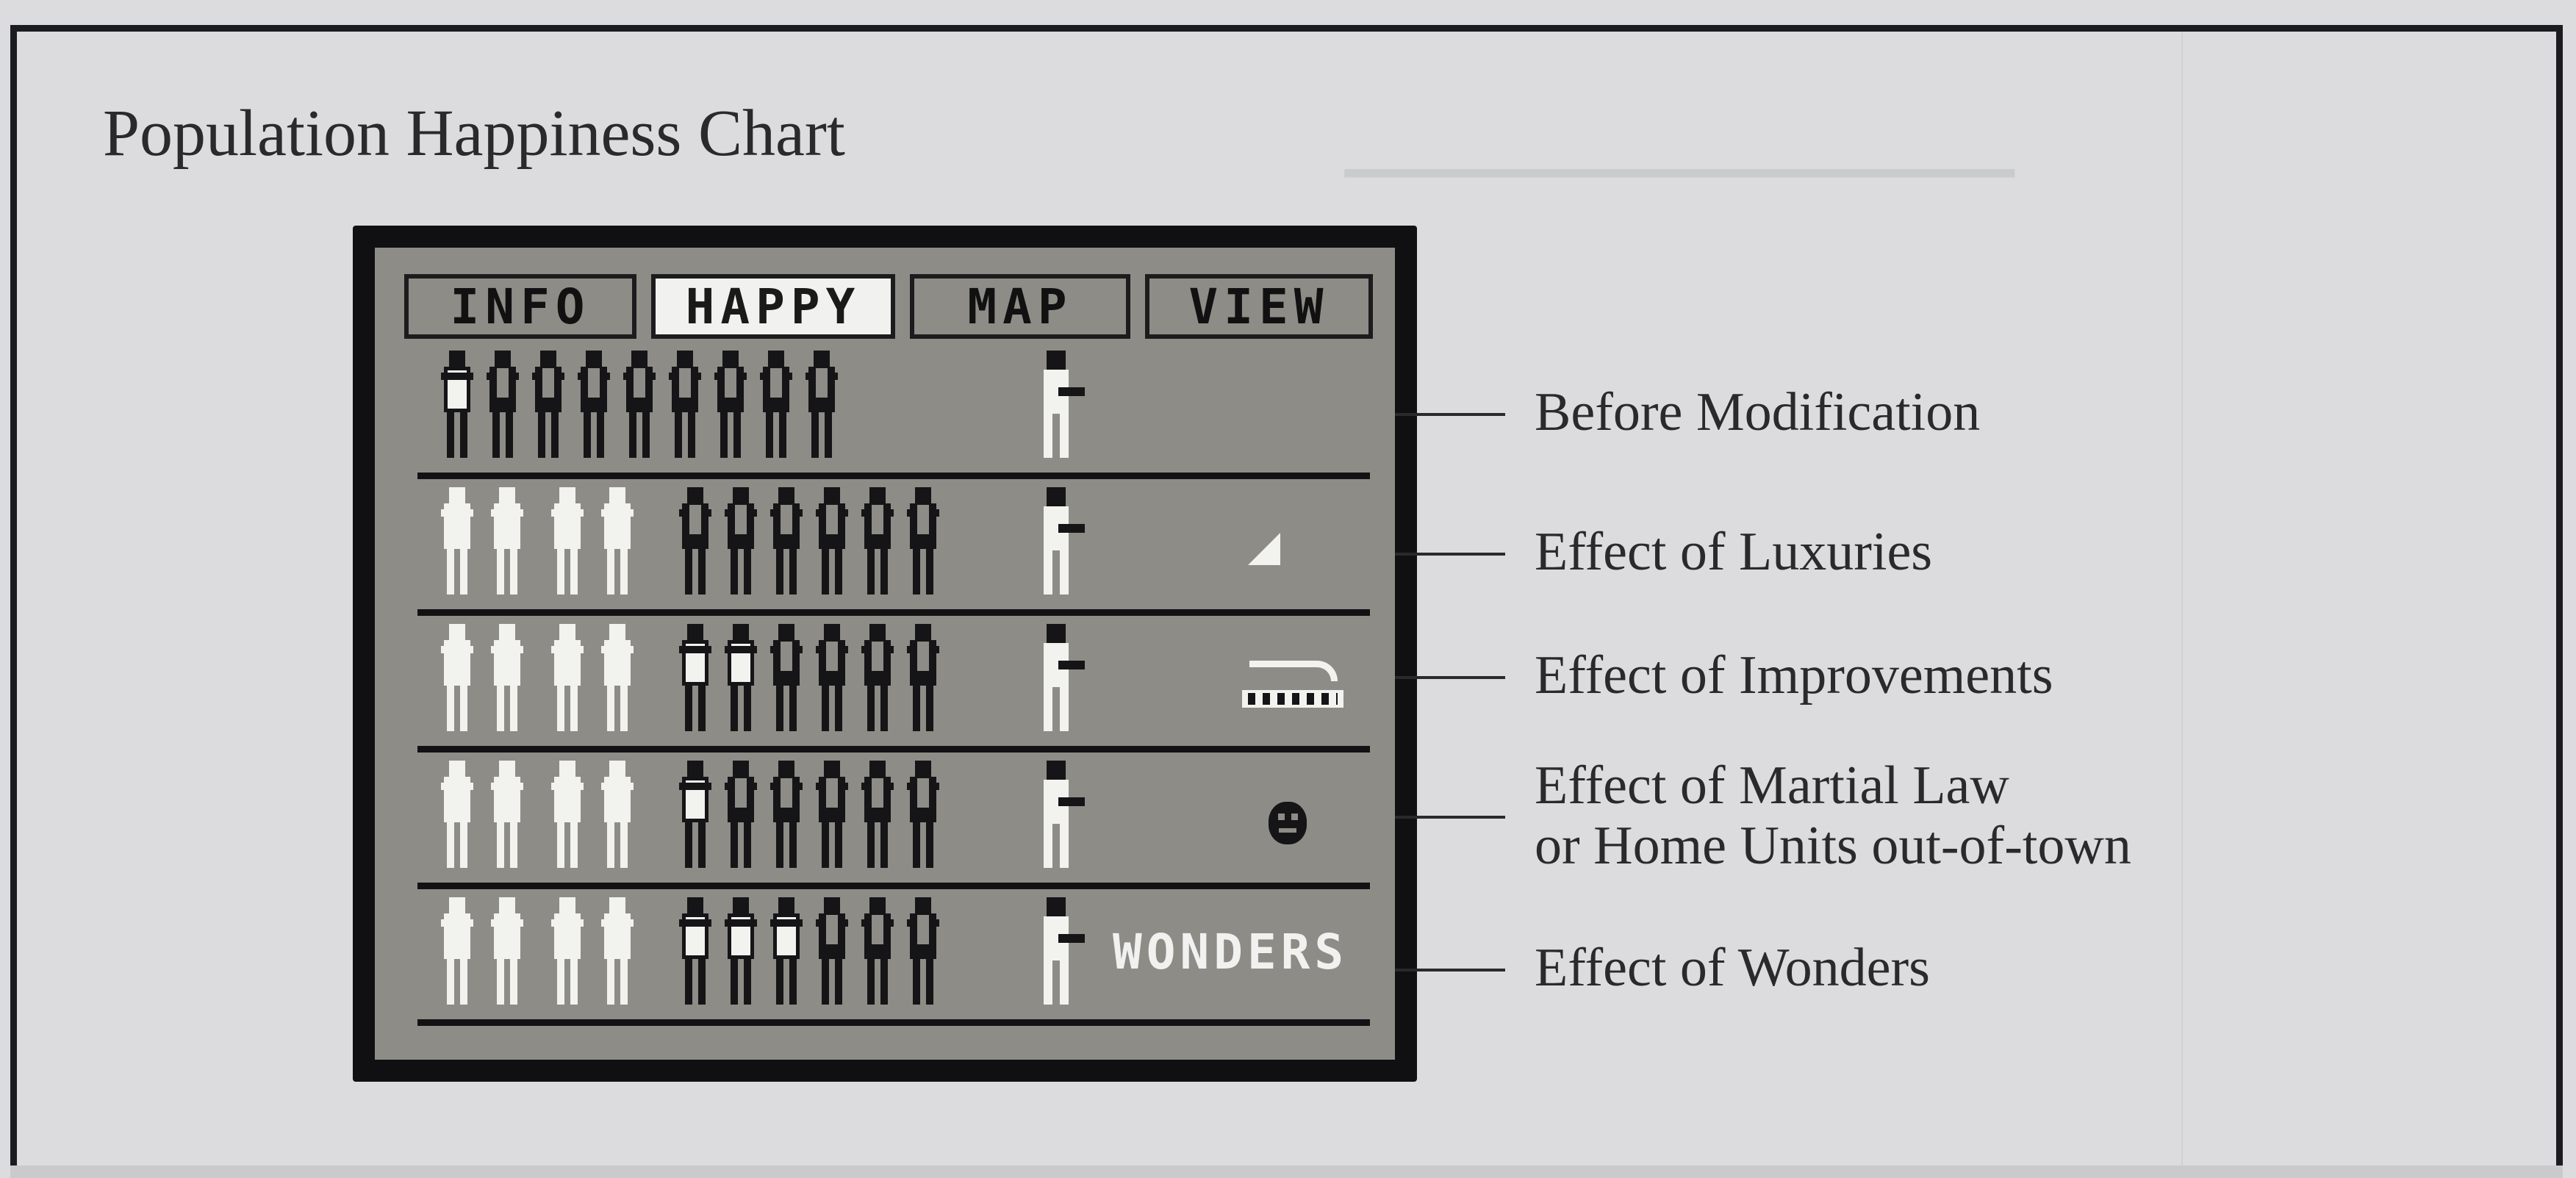 This screenshot has height=1178, width=2576. What do you see at coordinates (1734, 552) in the screenshot?
I see `callout-label: Effect of Luxuries` at bounding box center [1734, 552].